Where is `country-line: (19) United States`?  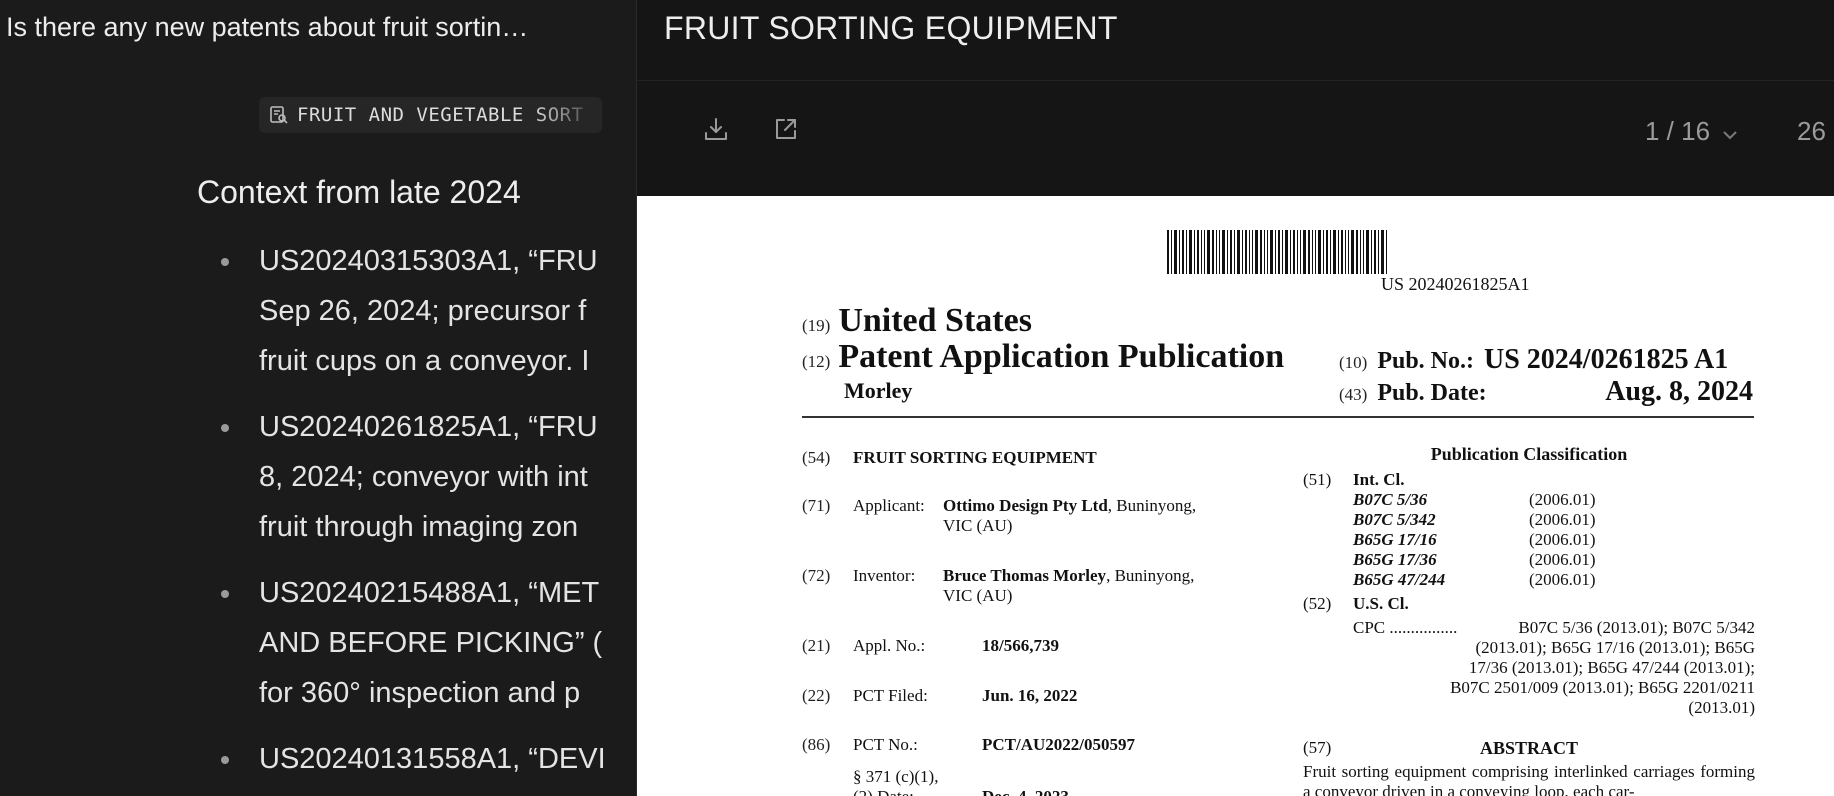
country-line: (19) United States is located at coordinates (917, 320).